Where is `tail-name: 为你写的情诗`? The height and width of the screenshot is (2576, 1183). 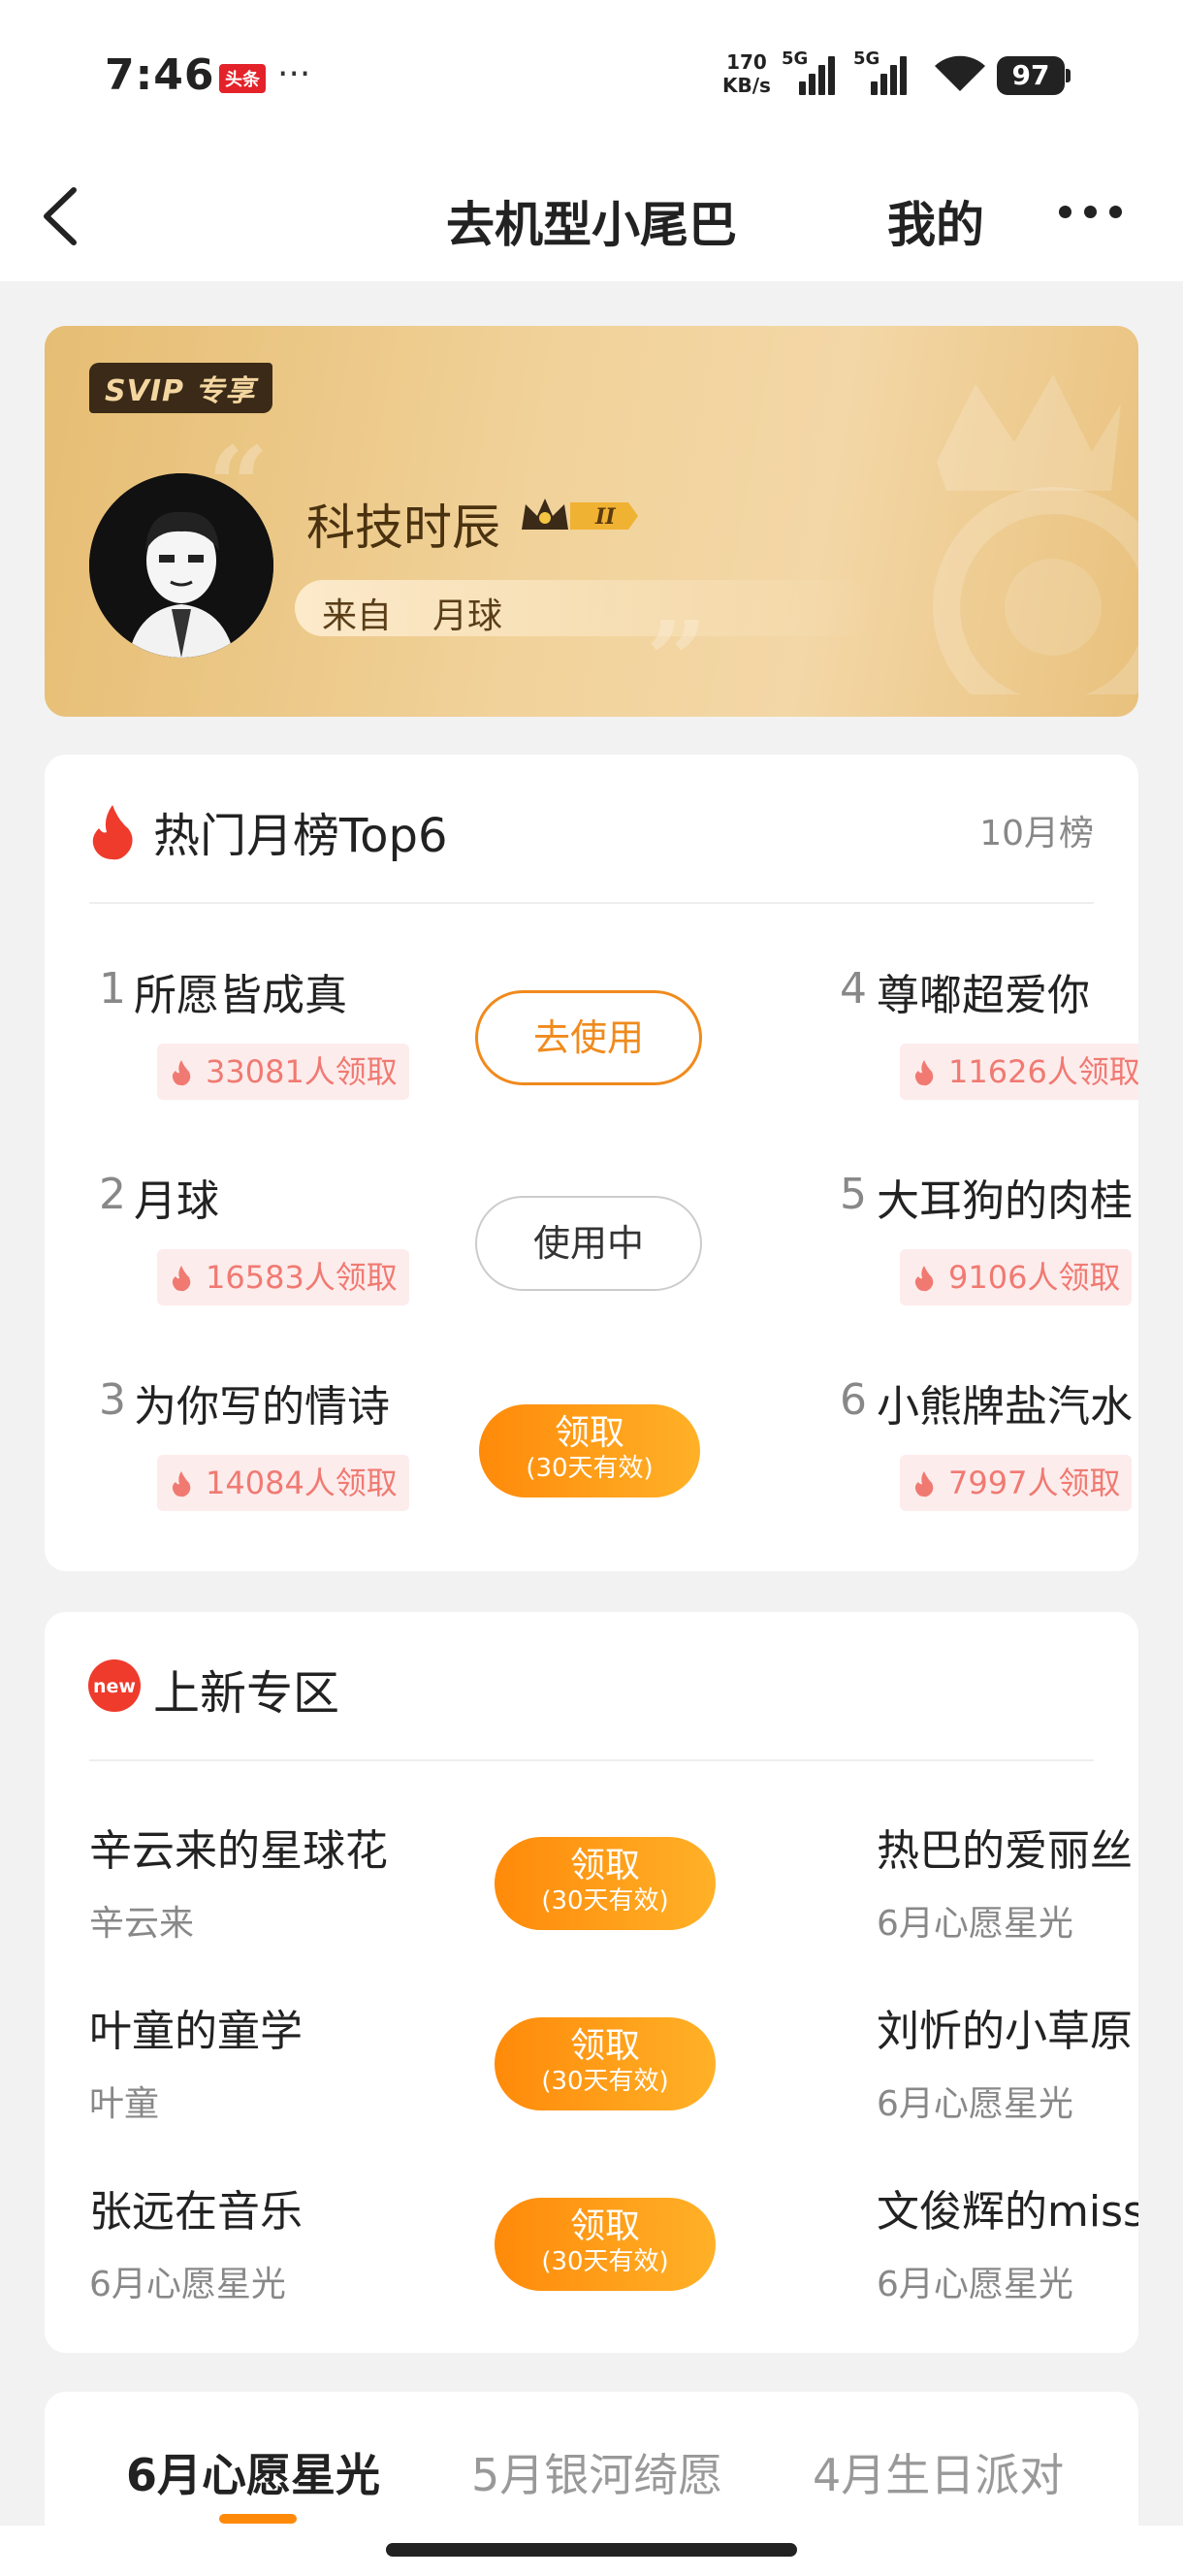 tail-name: 为你写的情诗 is located at coordinates (262, 1407).